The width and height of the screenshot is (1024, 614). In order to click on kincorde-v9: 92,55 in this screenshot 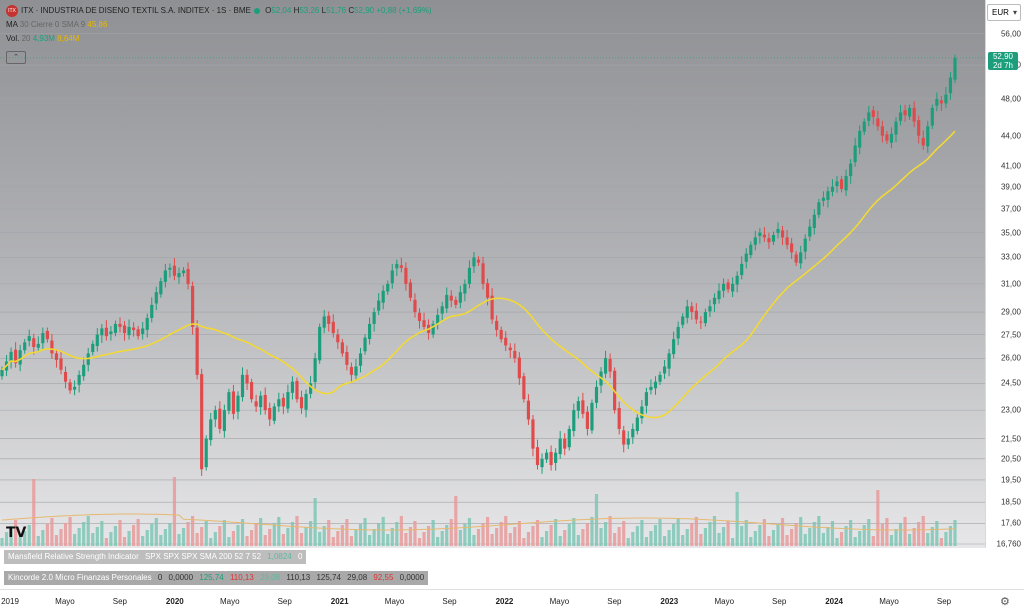, I will do `click(383, 577)`.